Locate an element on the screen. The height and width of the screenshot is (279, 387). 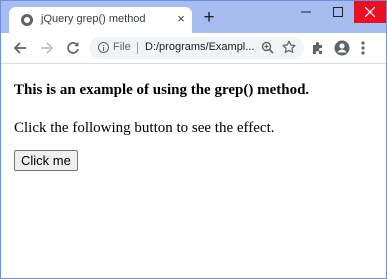
minimize-icon is located at coordinates (306, 12).